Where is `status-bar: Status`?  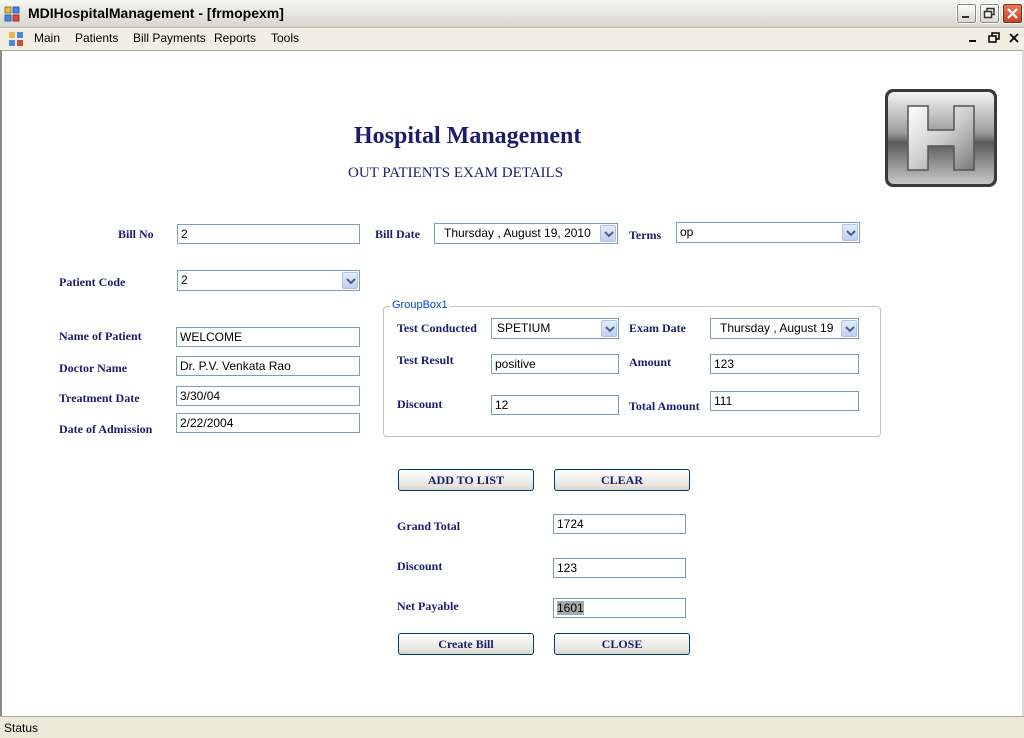
status-bar: Status is located at coordinates (512, 727).